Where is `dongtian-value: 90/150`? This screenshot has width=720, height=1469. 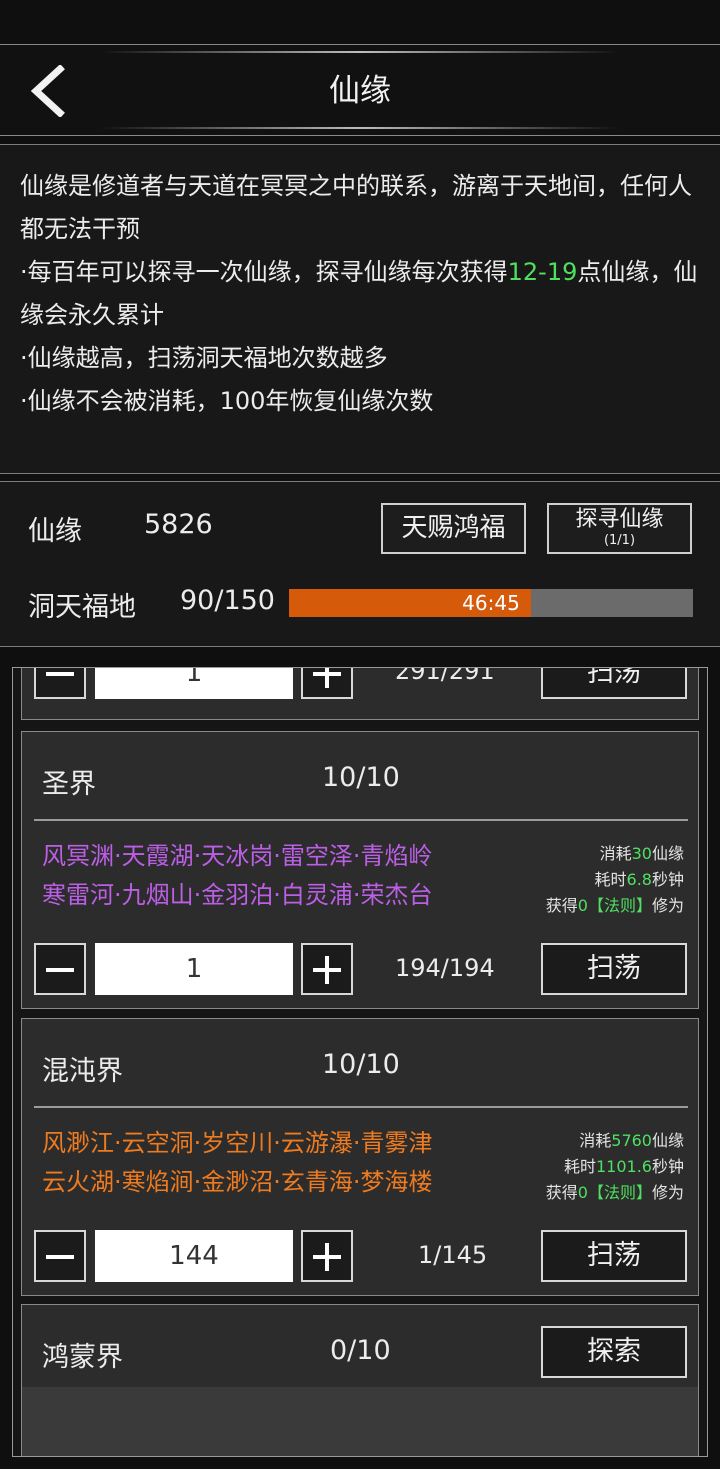 dongtian-value: 90/150 is located at coordinates (227, 600).